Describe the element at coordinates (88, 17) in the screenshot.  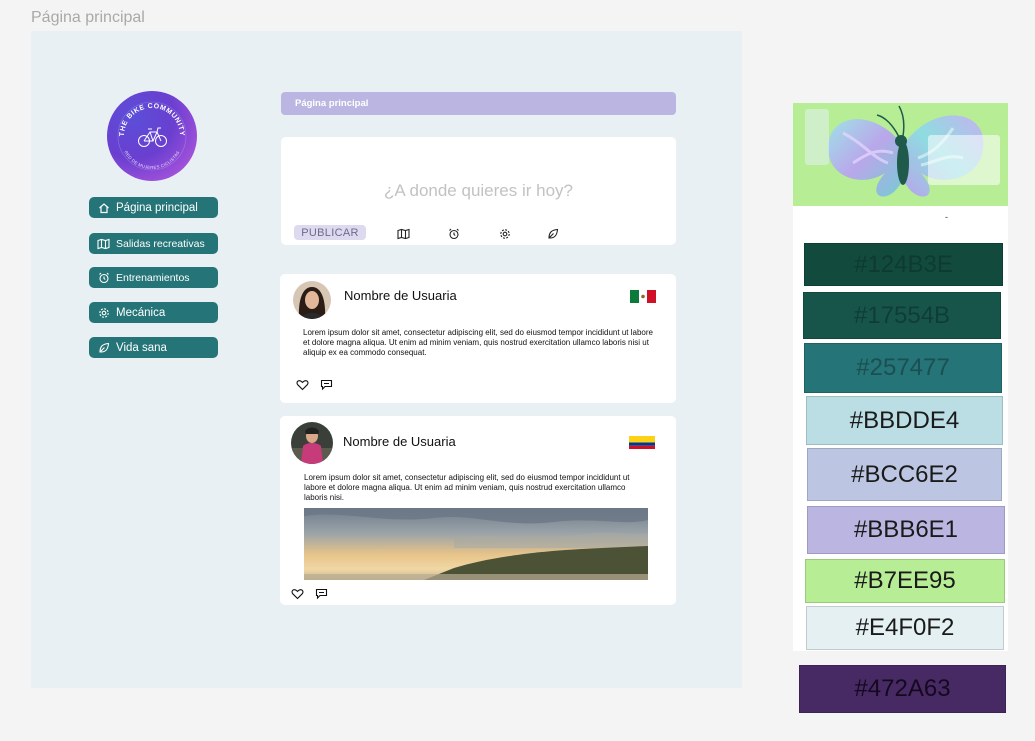
I see `frame-title: Página principal` at that location.